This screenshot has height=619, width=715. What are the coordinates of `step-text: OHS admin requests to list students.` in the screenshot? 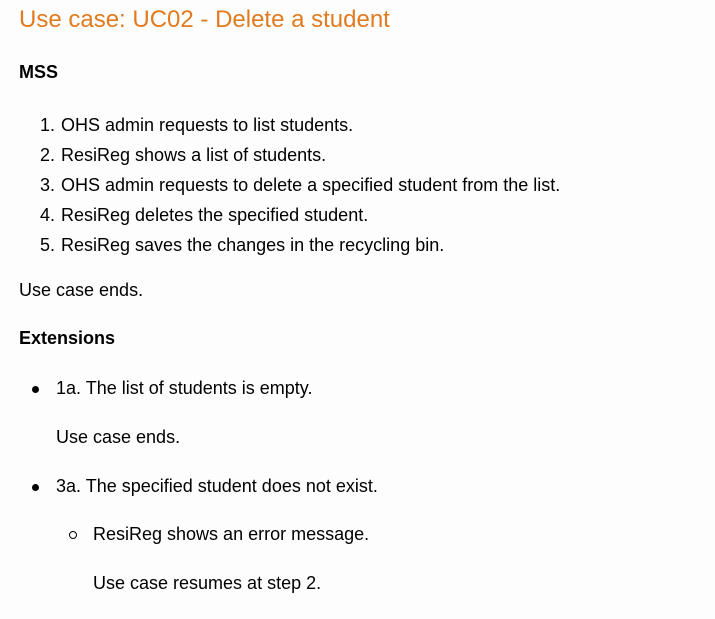 It's located at (207, 125).